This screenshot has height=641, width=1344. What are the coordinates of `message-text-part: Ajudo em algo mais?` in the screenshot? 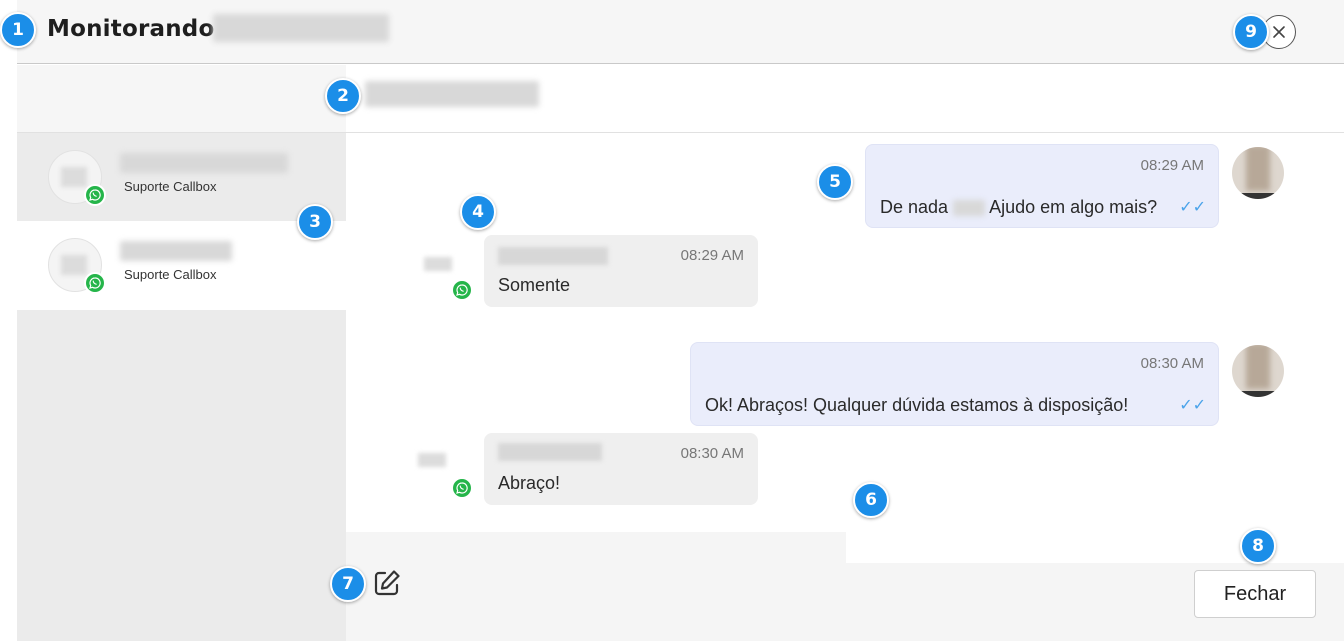 It's located at (1073, 207).